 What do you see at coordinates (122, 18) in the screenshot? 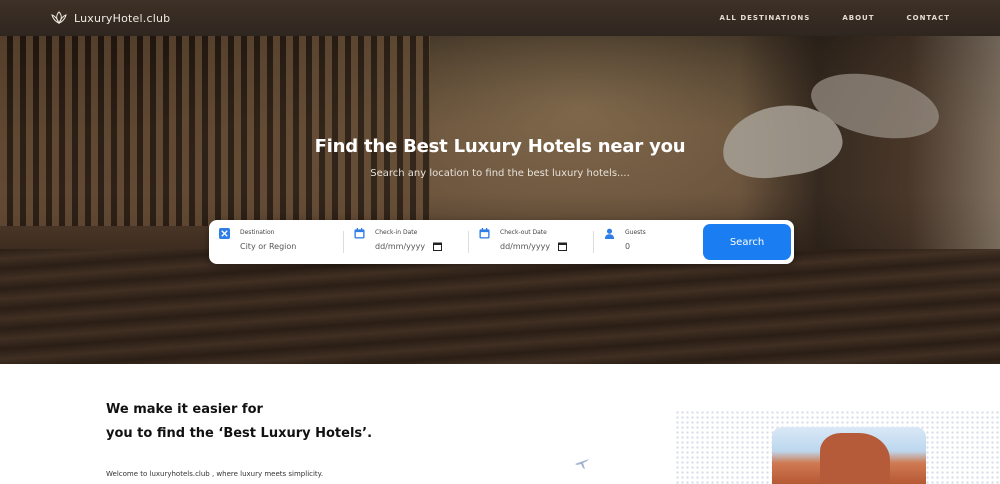
I see `logo-text: LuxuryHotel.club` at bounding box center [122, 18].